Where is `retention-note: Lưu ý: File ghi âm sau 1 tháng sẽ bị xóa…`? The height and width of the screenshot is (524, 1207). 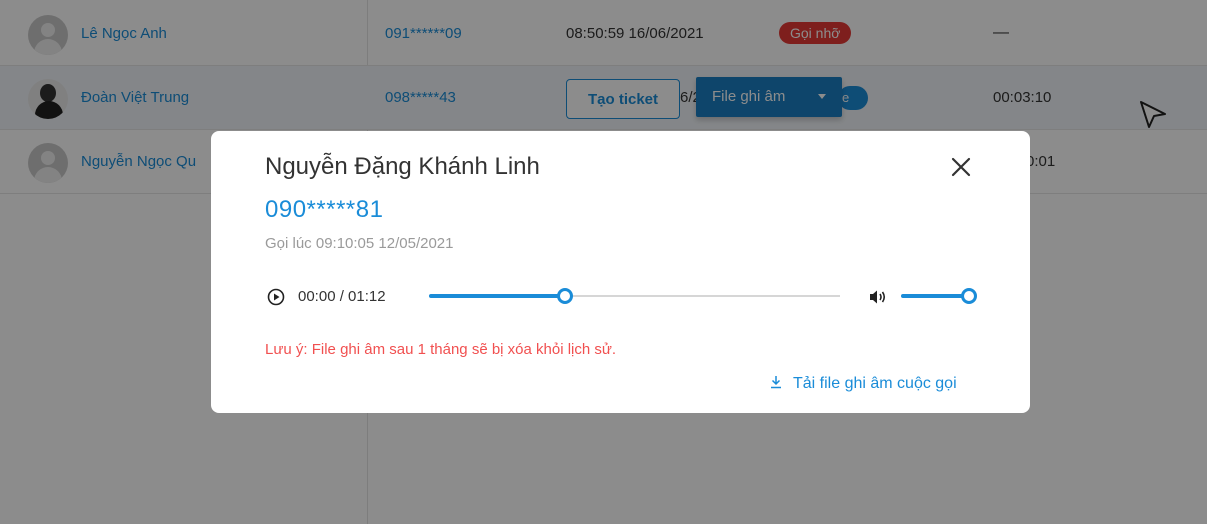
retention-note: Lưu ý: File ghi âm sau 1 tháng sẽ bị xóa… is located at coordinates (441, 349).